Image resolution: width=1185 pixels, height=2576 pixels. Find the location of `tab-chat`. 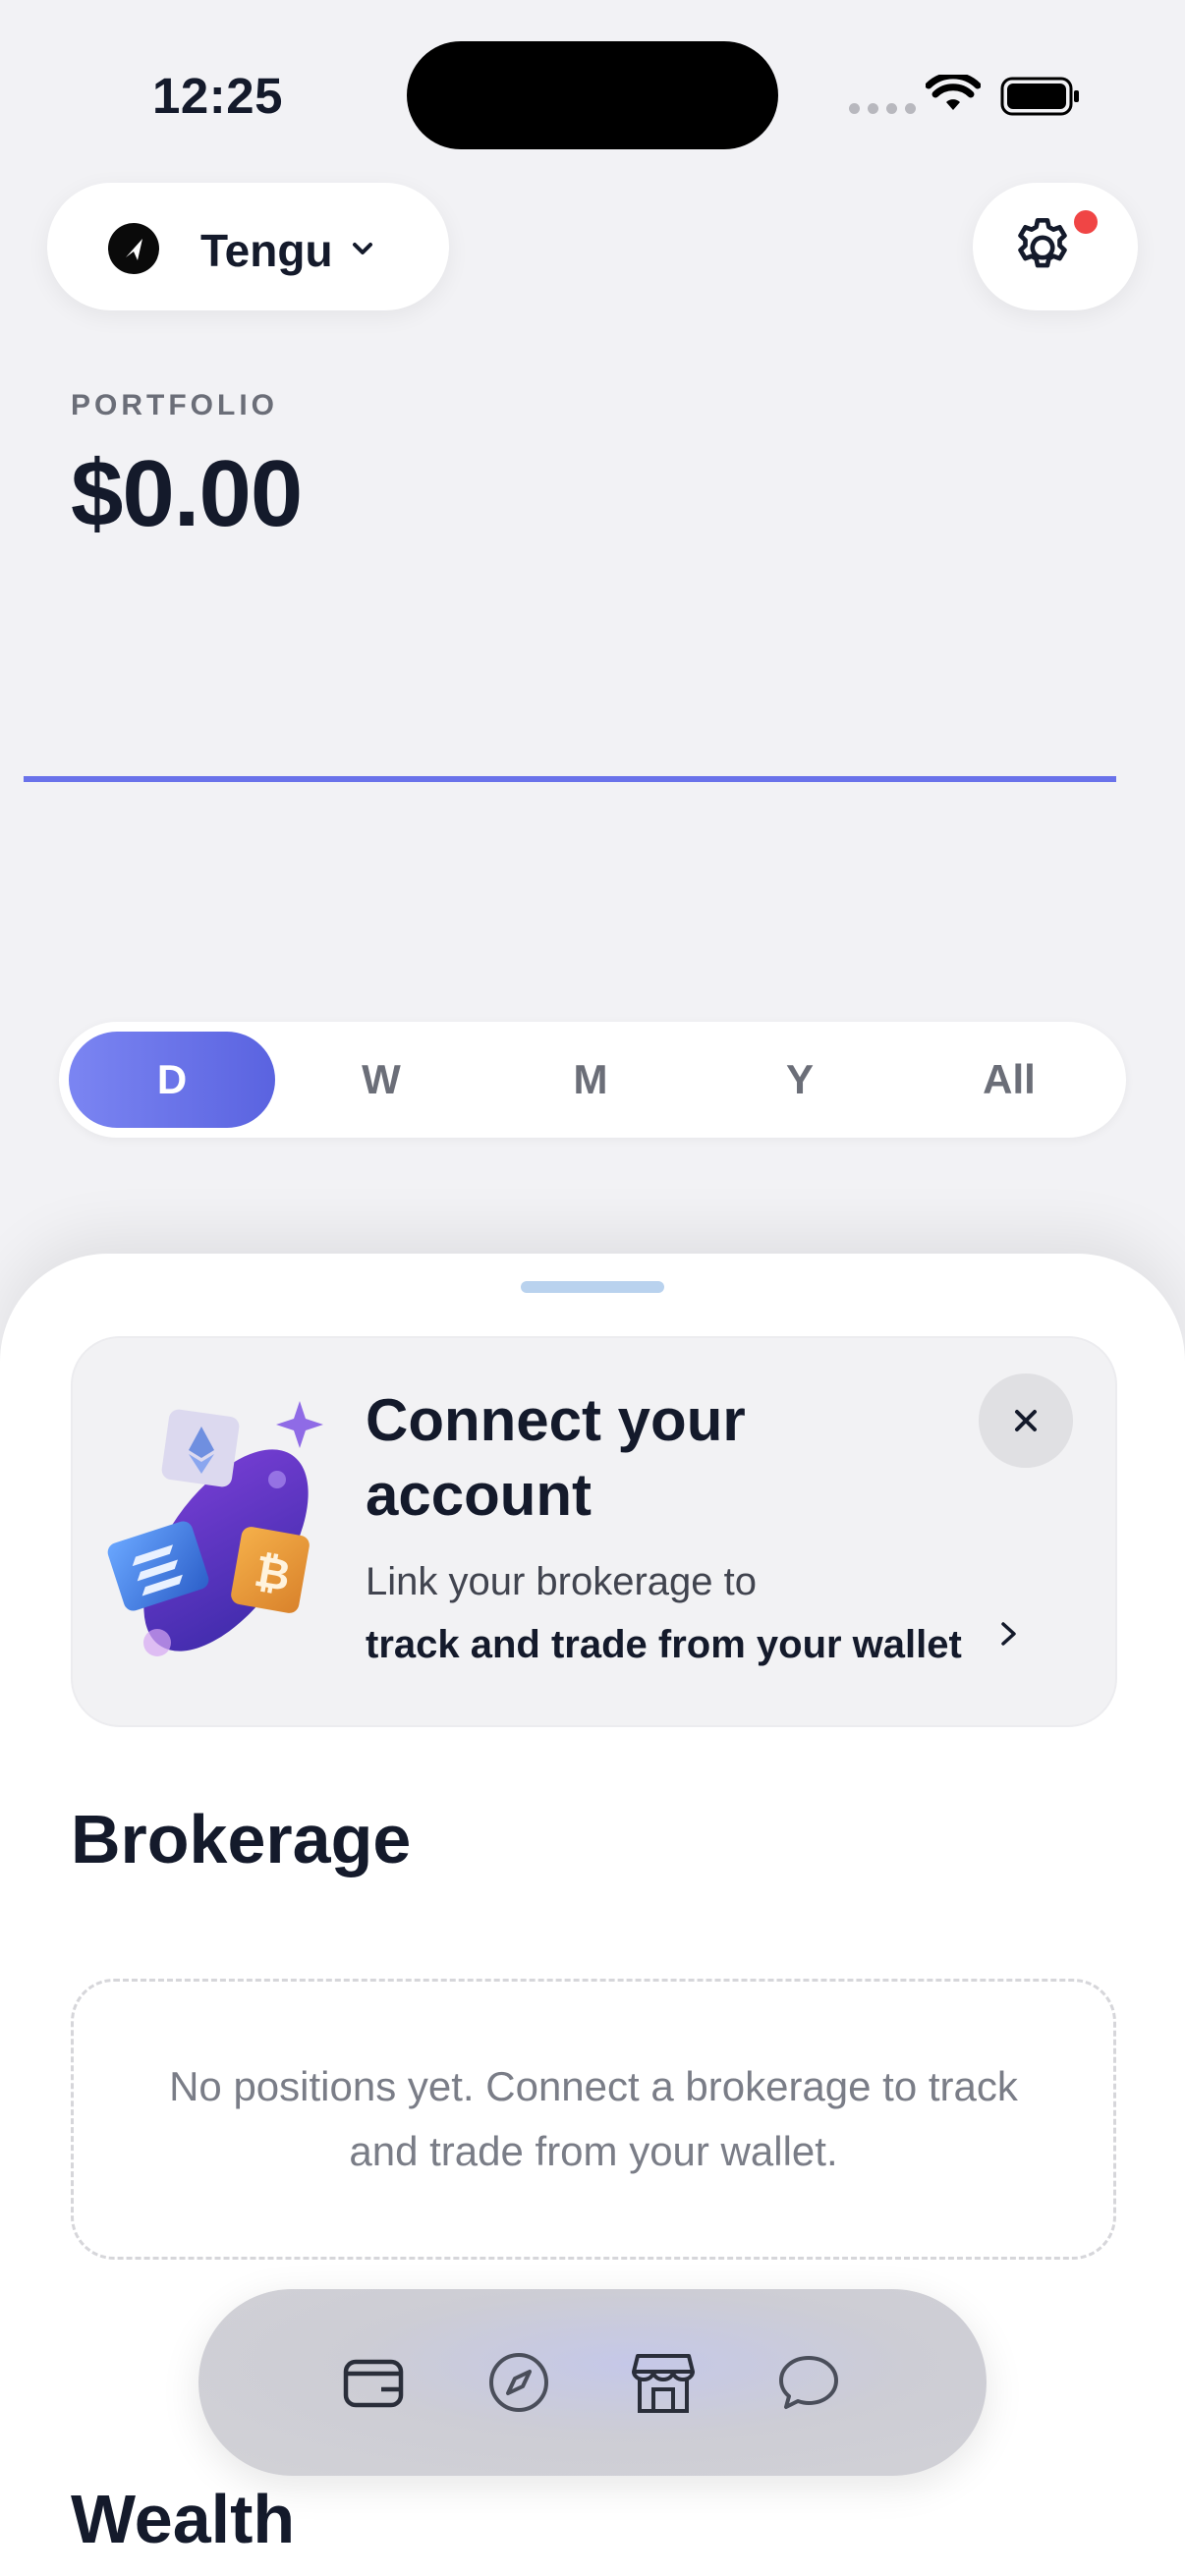

tab-chat is located at coordinates (809, 2382).